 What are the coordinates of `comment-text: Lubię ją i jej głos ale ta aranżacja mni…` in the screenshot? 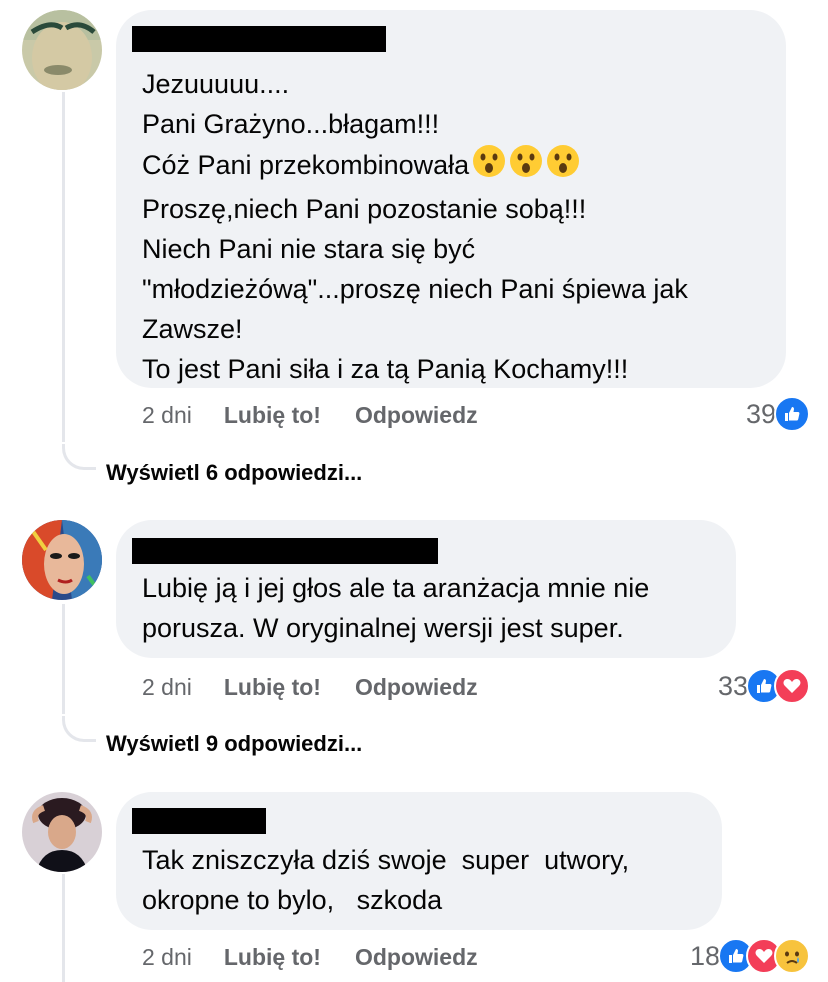 It's located at (395, 608).